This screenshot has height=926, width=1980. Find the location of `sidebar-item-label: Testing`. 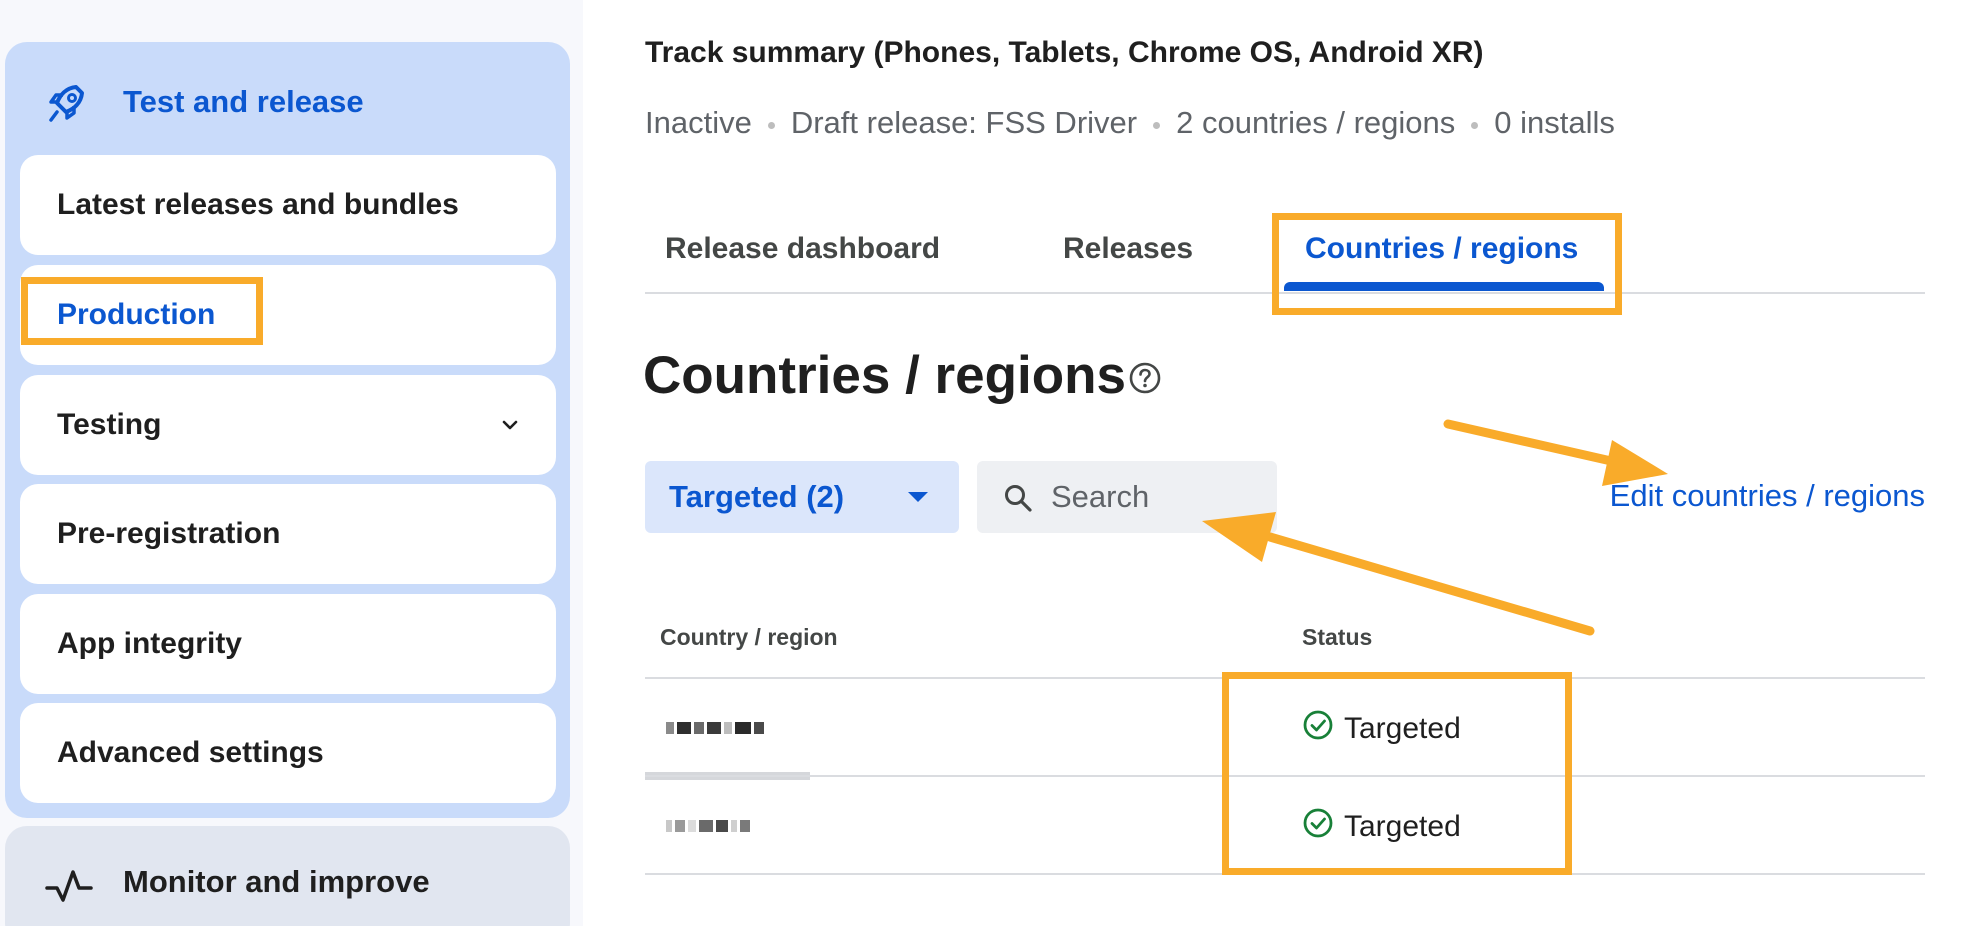

sidebar-item-label: Testing is located at coordinates (109, 424).